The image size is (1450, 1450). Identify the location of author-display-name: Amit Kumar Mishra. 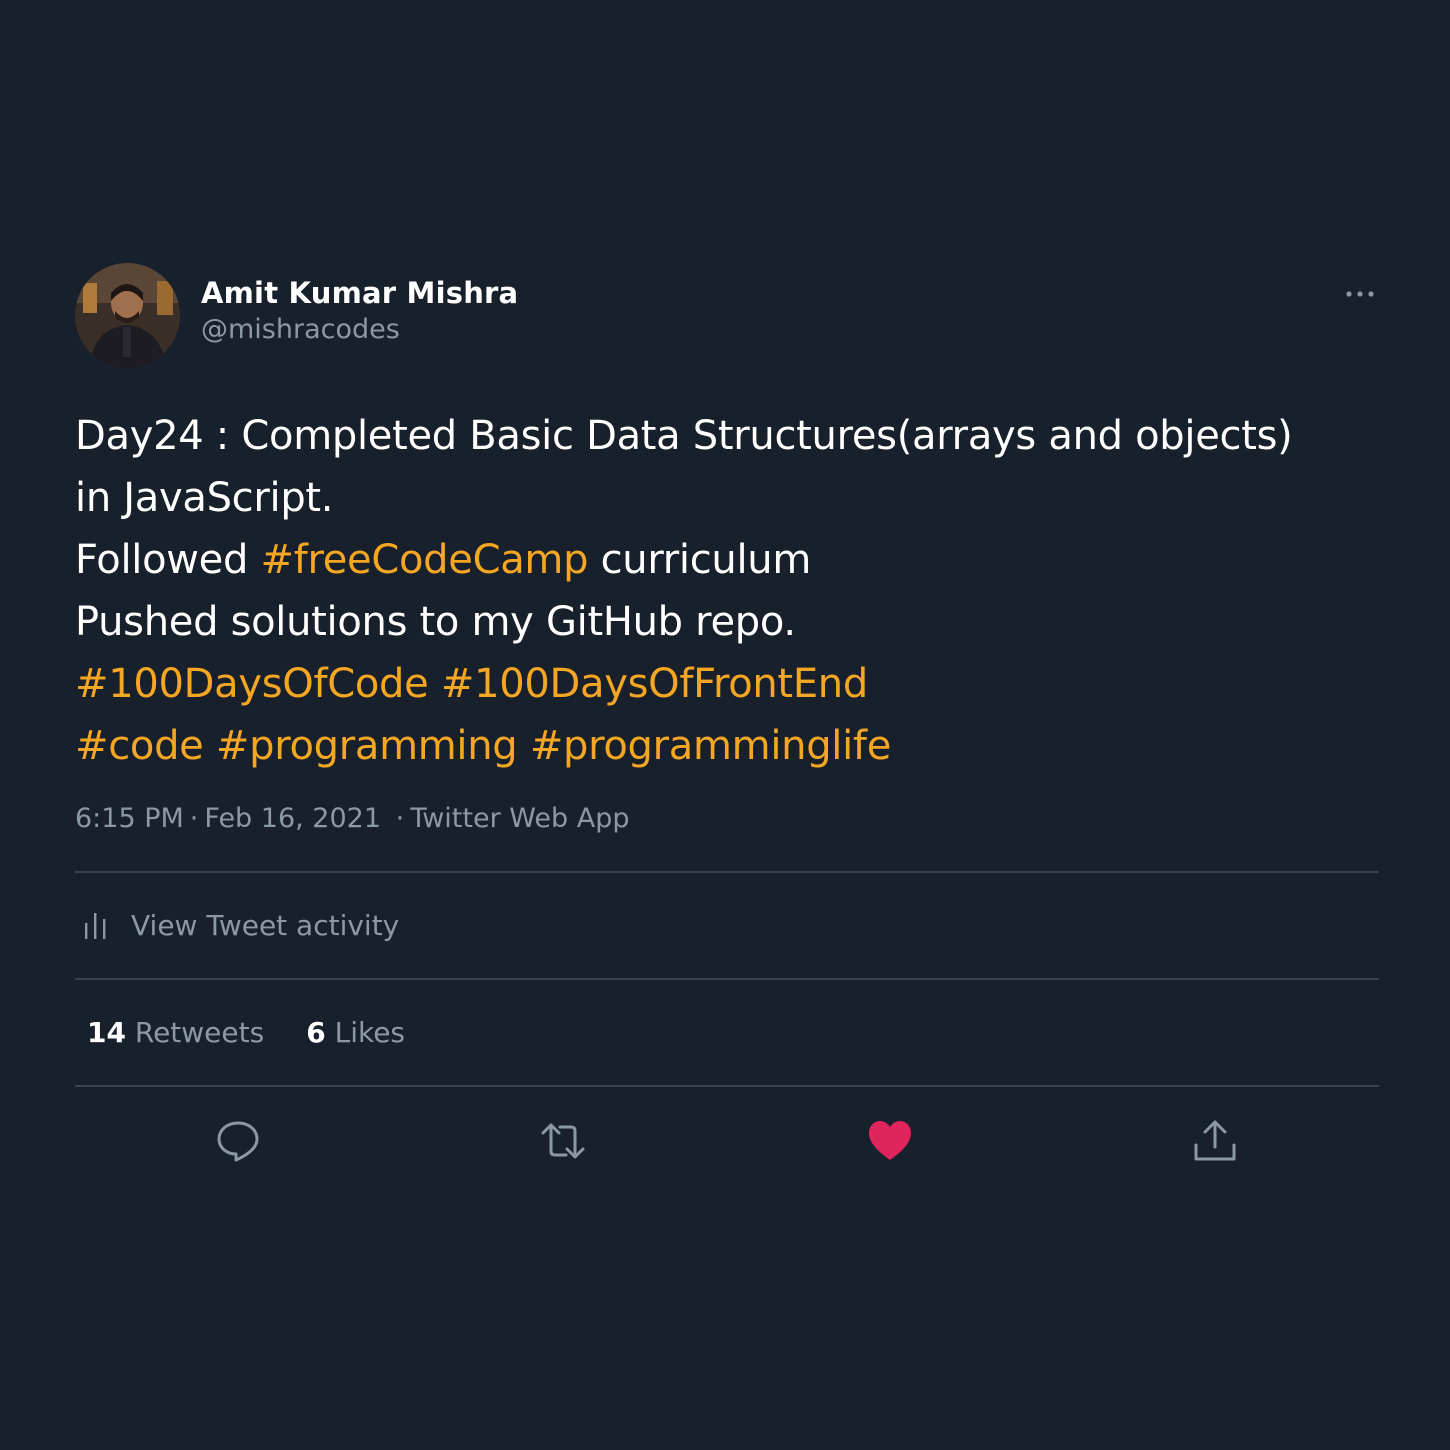
(359, 293).